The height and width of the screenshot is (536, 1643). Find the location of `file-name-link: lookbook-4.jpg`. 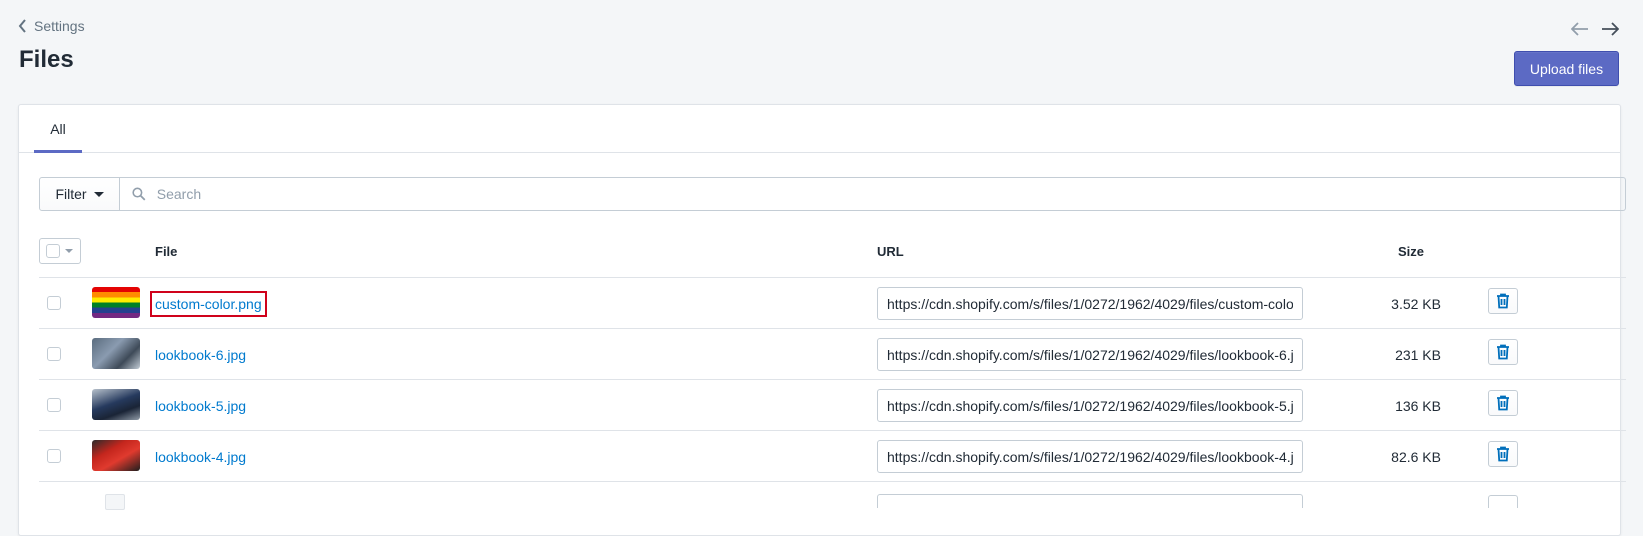

file-name-link: lookbook-4.jpg is located at coordinates (200, 457).